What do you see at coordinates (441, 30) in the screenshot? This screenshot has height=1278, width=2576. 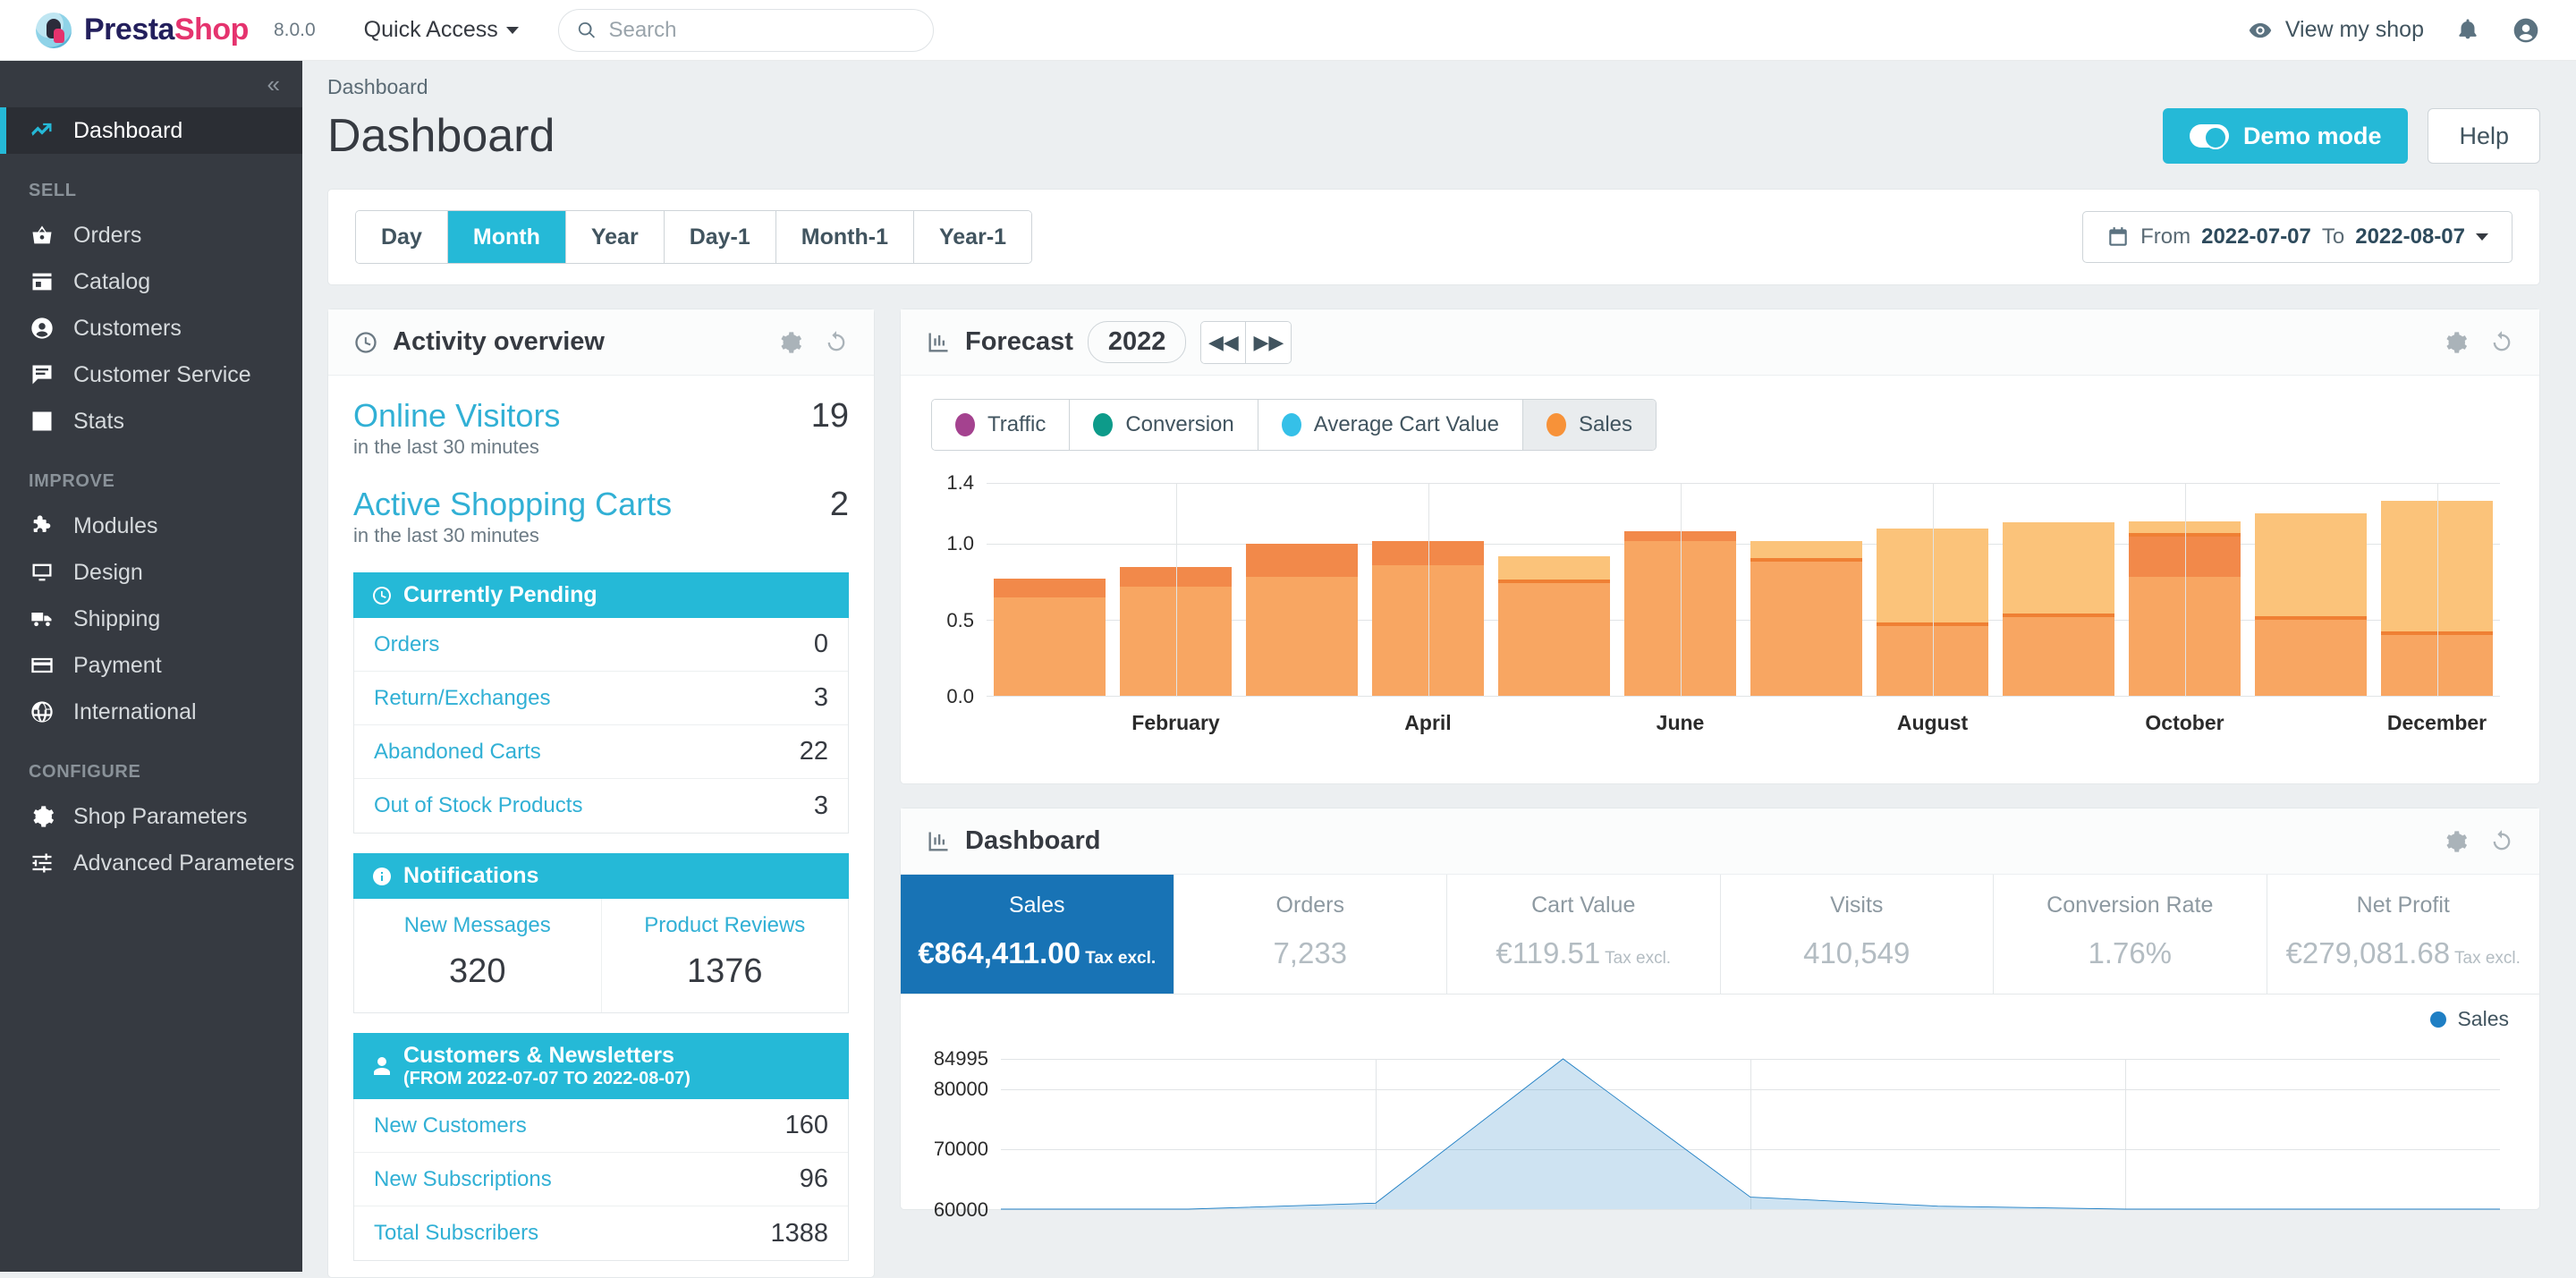 I see `quick-access-menu: Quick Access` at bounding box center [441, 30].